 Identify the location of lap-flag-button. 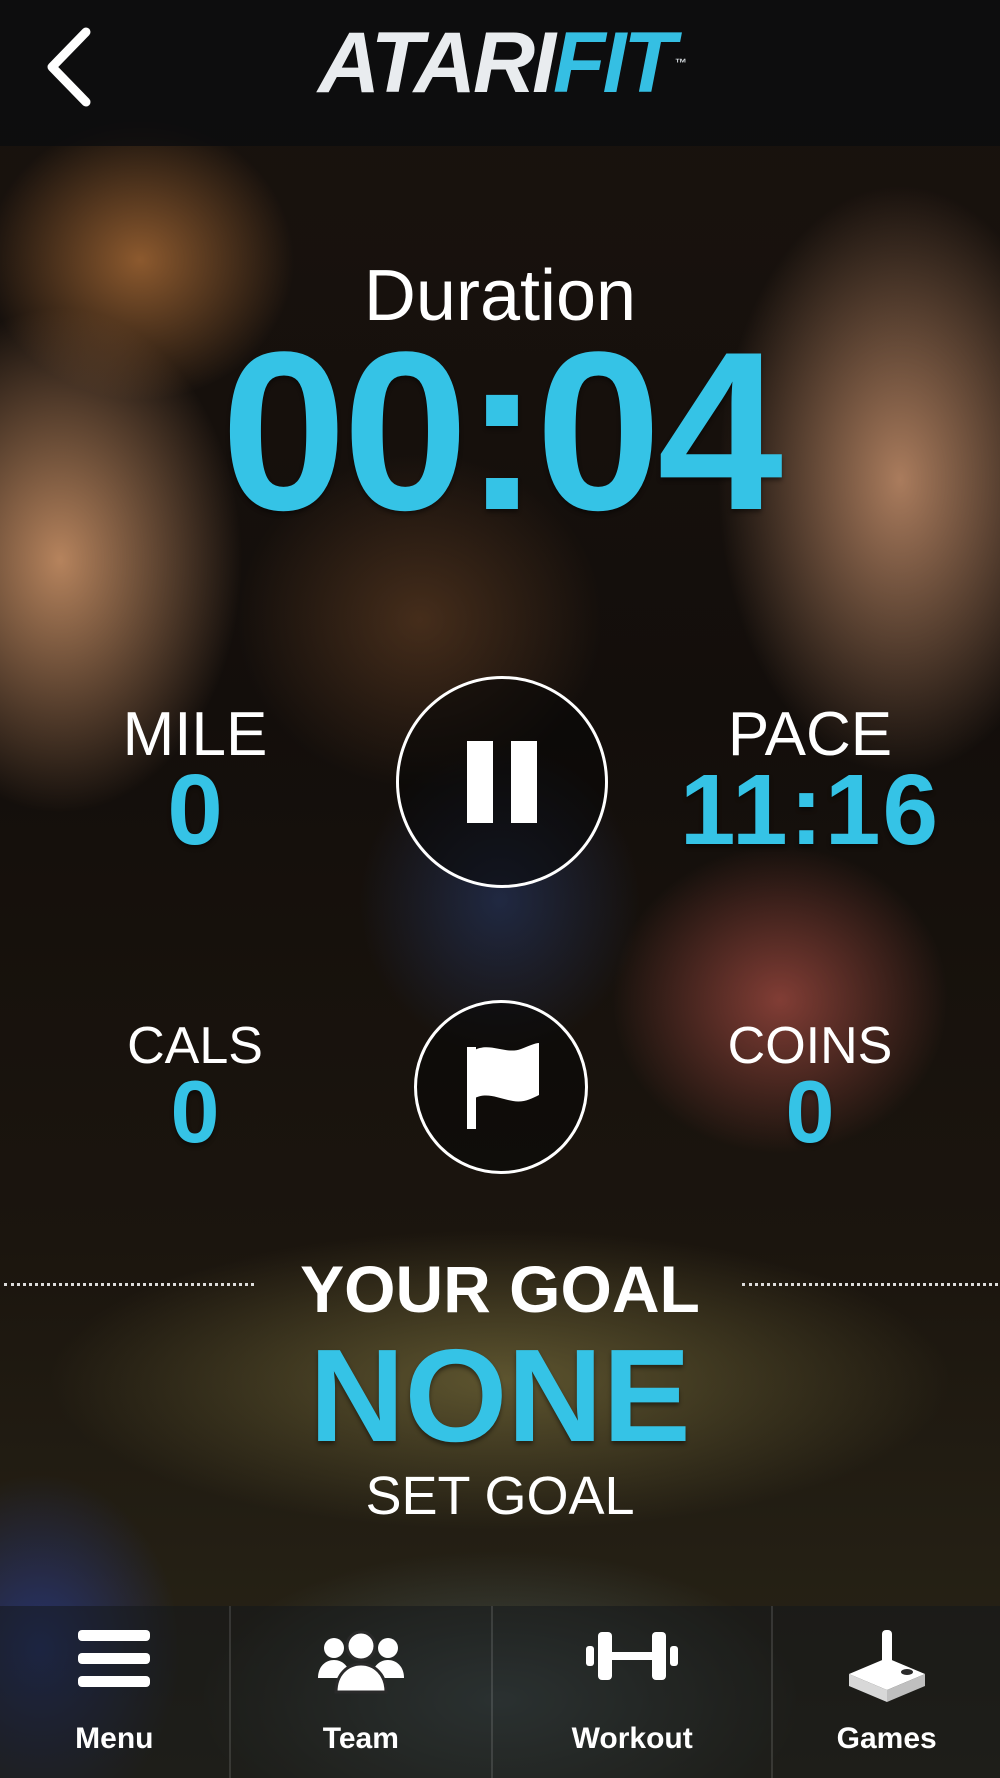
(501, 1087).